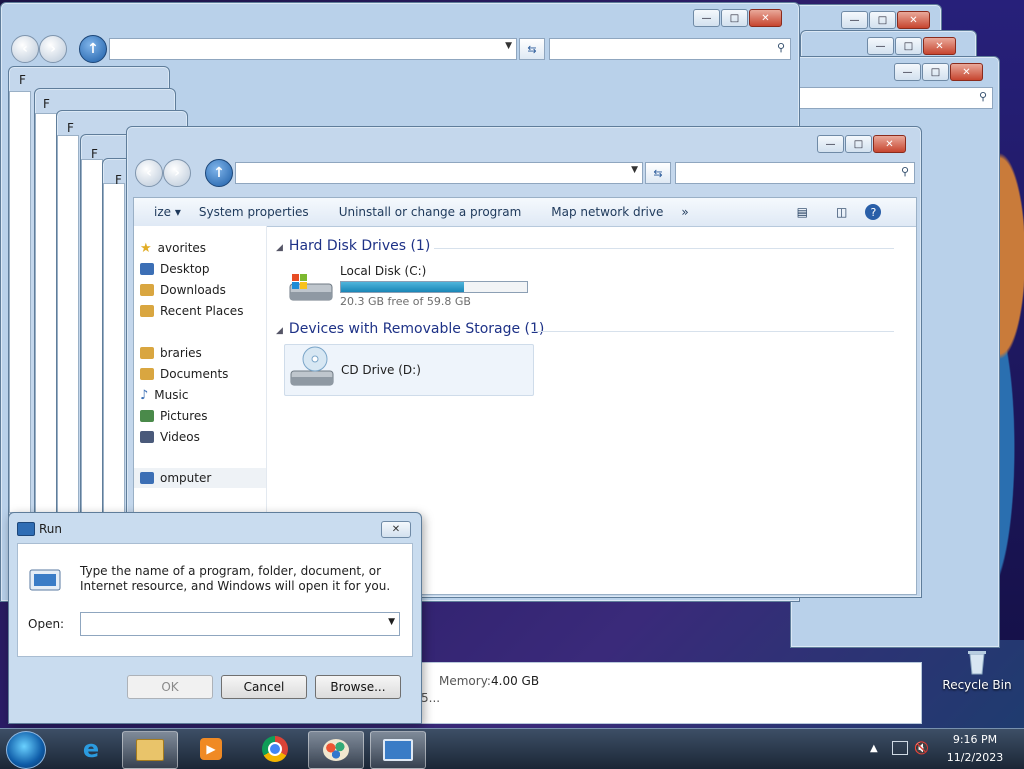 This screenshot has height=769, width=1024. What do you see at coordinates (70, 128) in the screenshot?
I see `menu-letter: F` at bounding box center [70, 128].